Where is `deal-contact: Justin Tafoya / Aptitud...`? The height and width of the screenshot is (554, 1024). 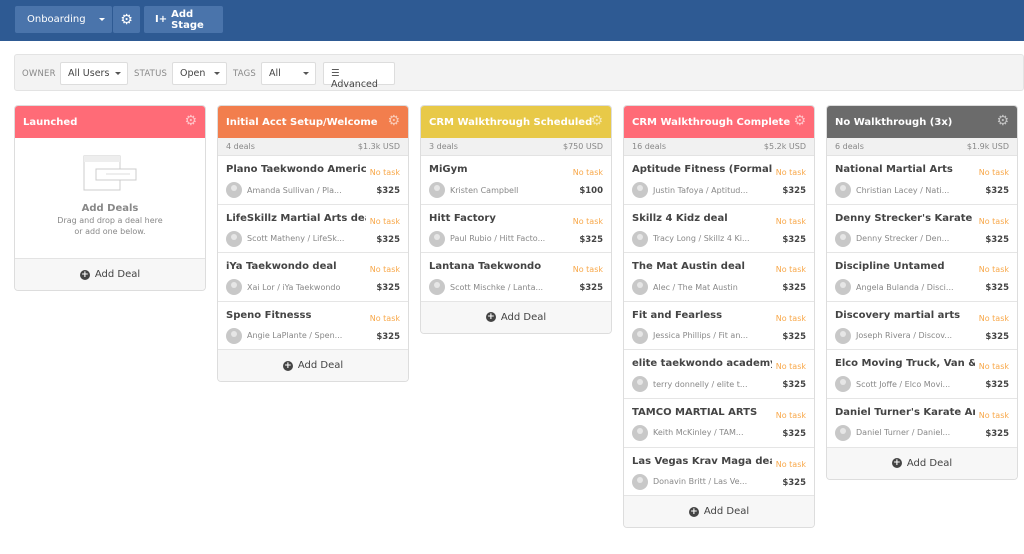 deal-contact: Justin Tafoya / Aptitud... is located at coordinates (700, 190).